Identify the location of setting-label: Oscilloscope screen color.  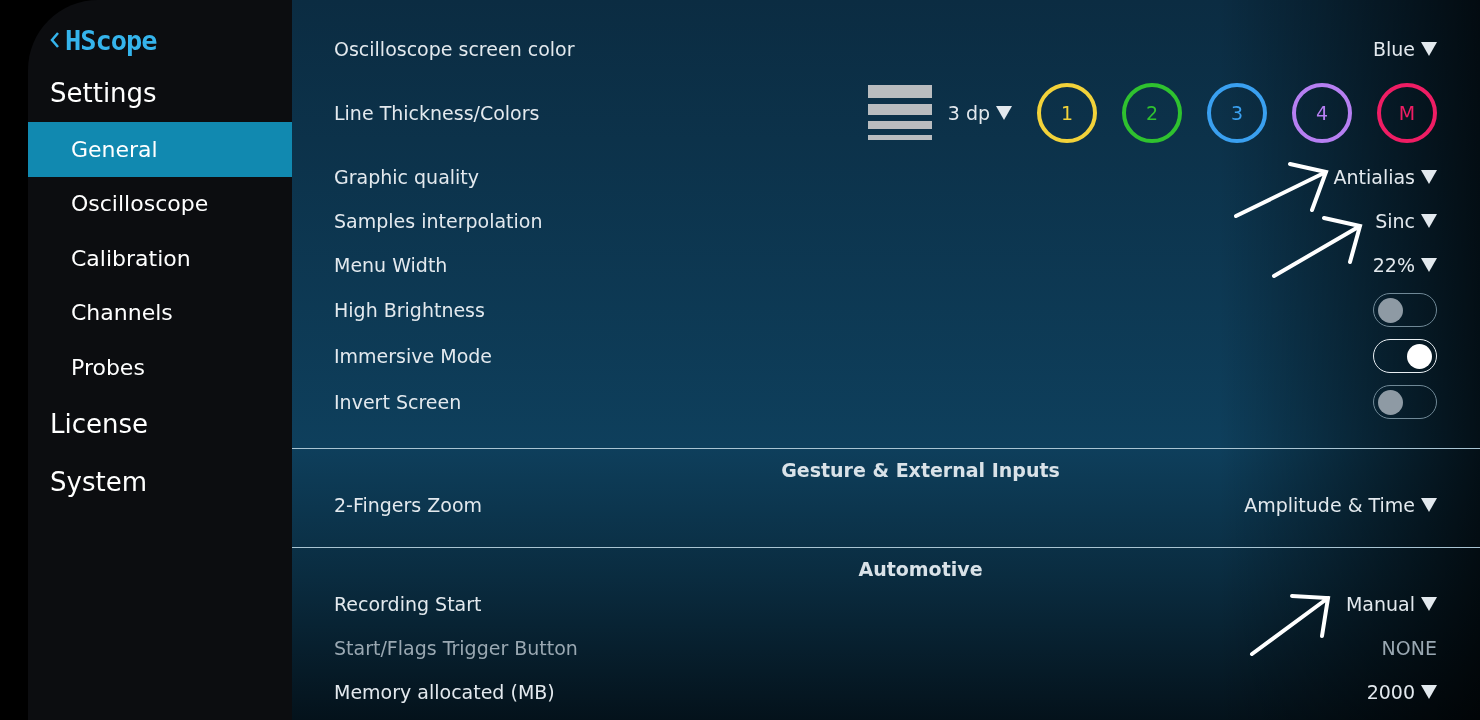
(454, 49).